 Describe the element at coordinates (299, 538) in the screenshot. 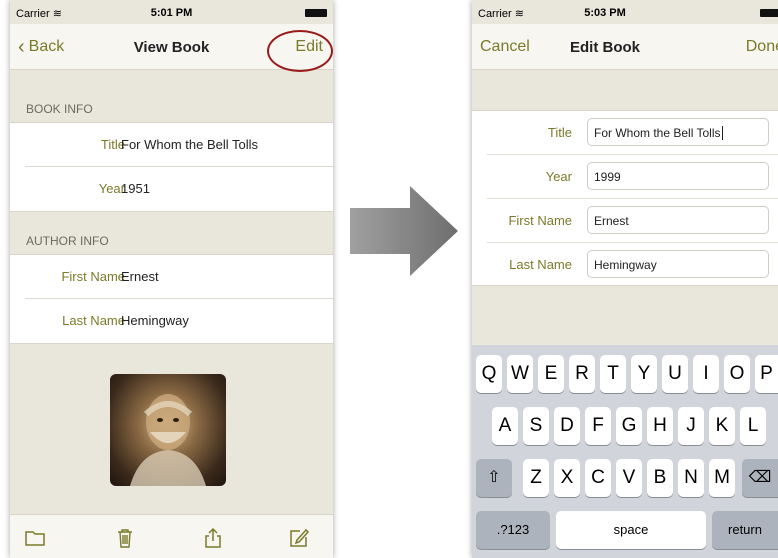

I see `compose-icon` at that location.